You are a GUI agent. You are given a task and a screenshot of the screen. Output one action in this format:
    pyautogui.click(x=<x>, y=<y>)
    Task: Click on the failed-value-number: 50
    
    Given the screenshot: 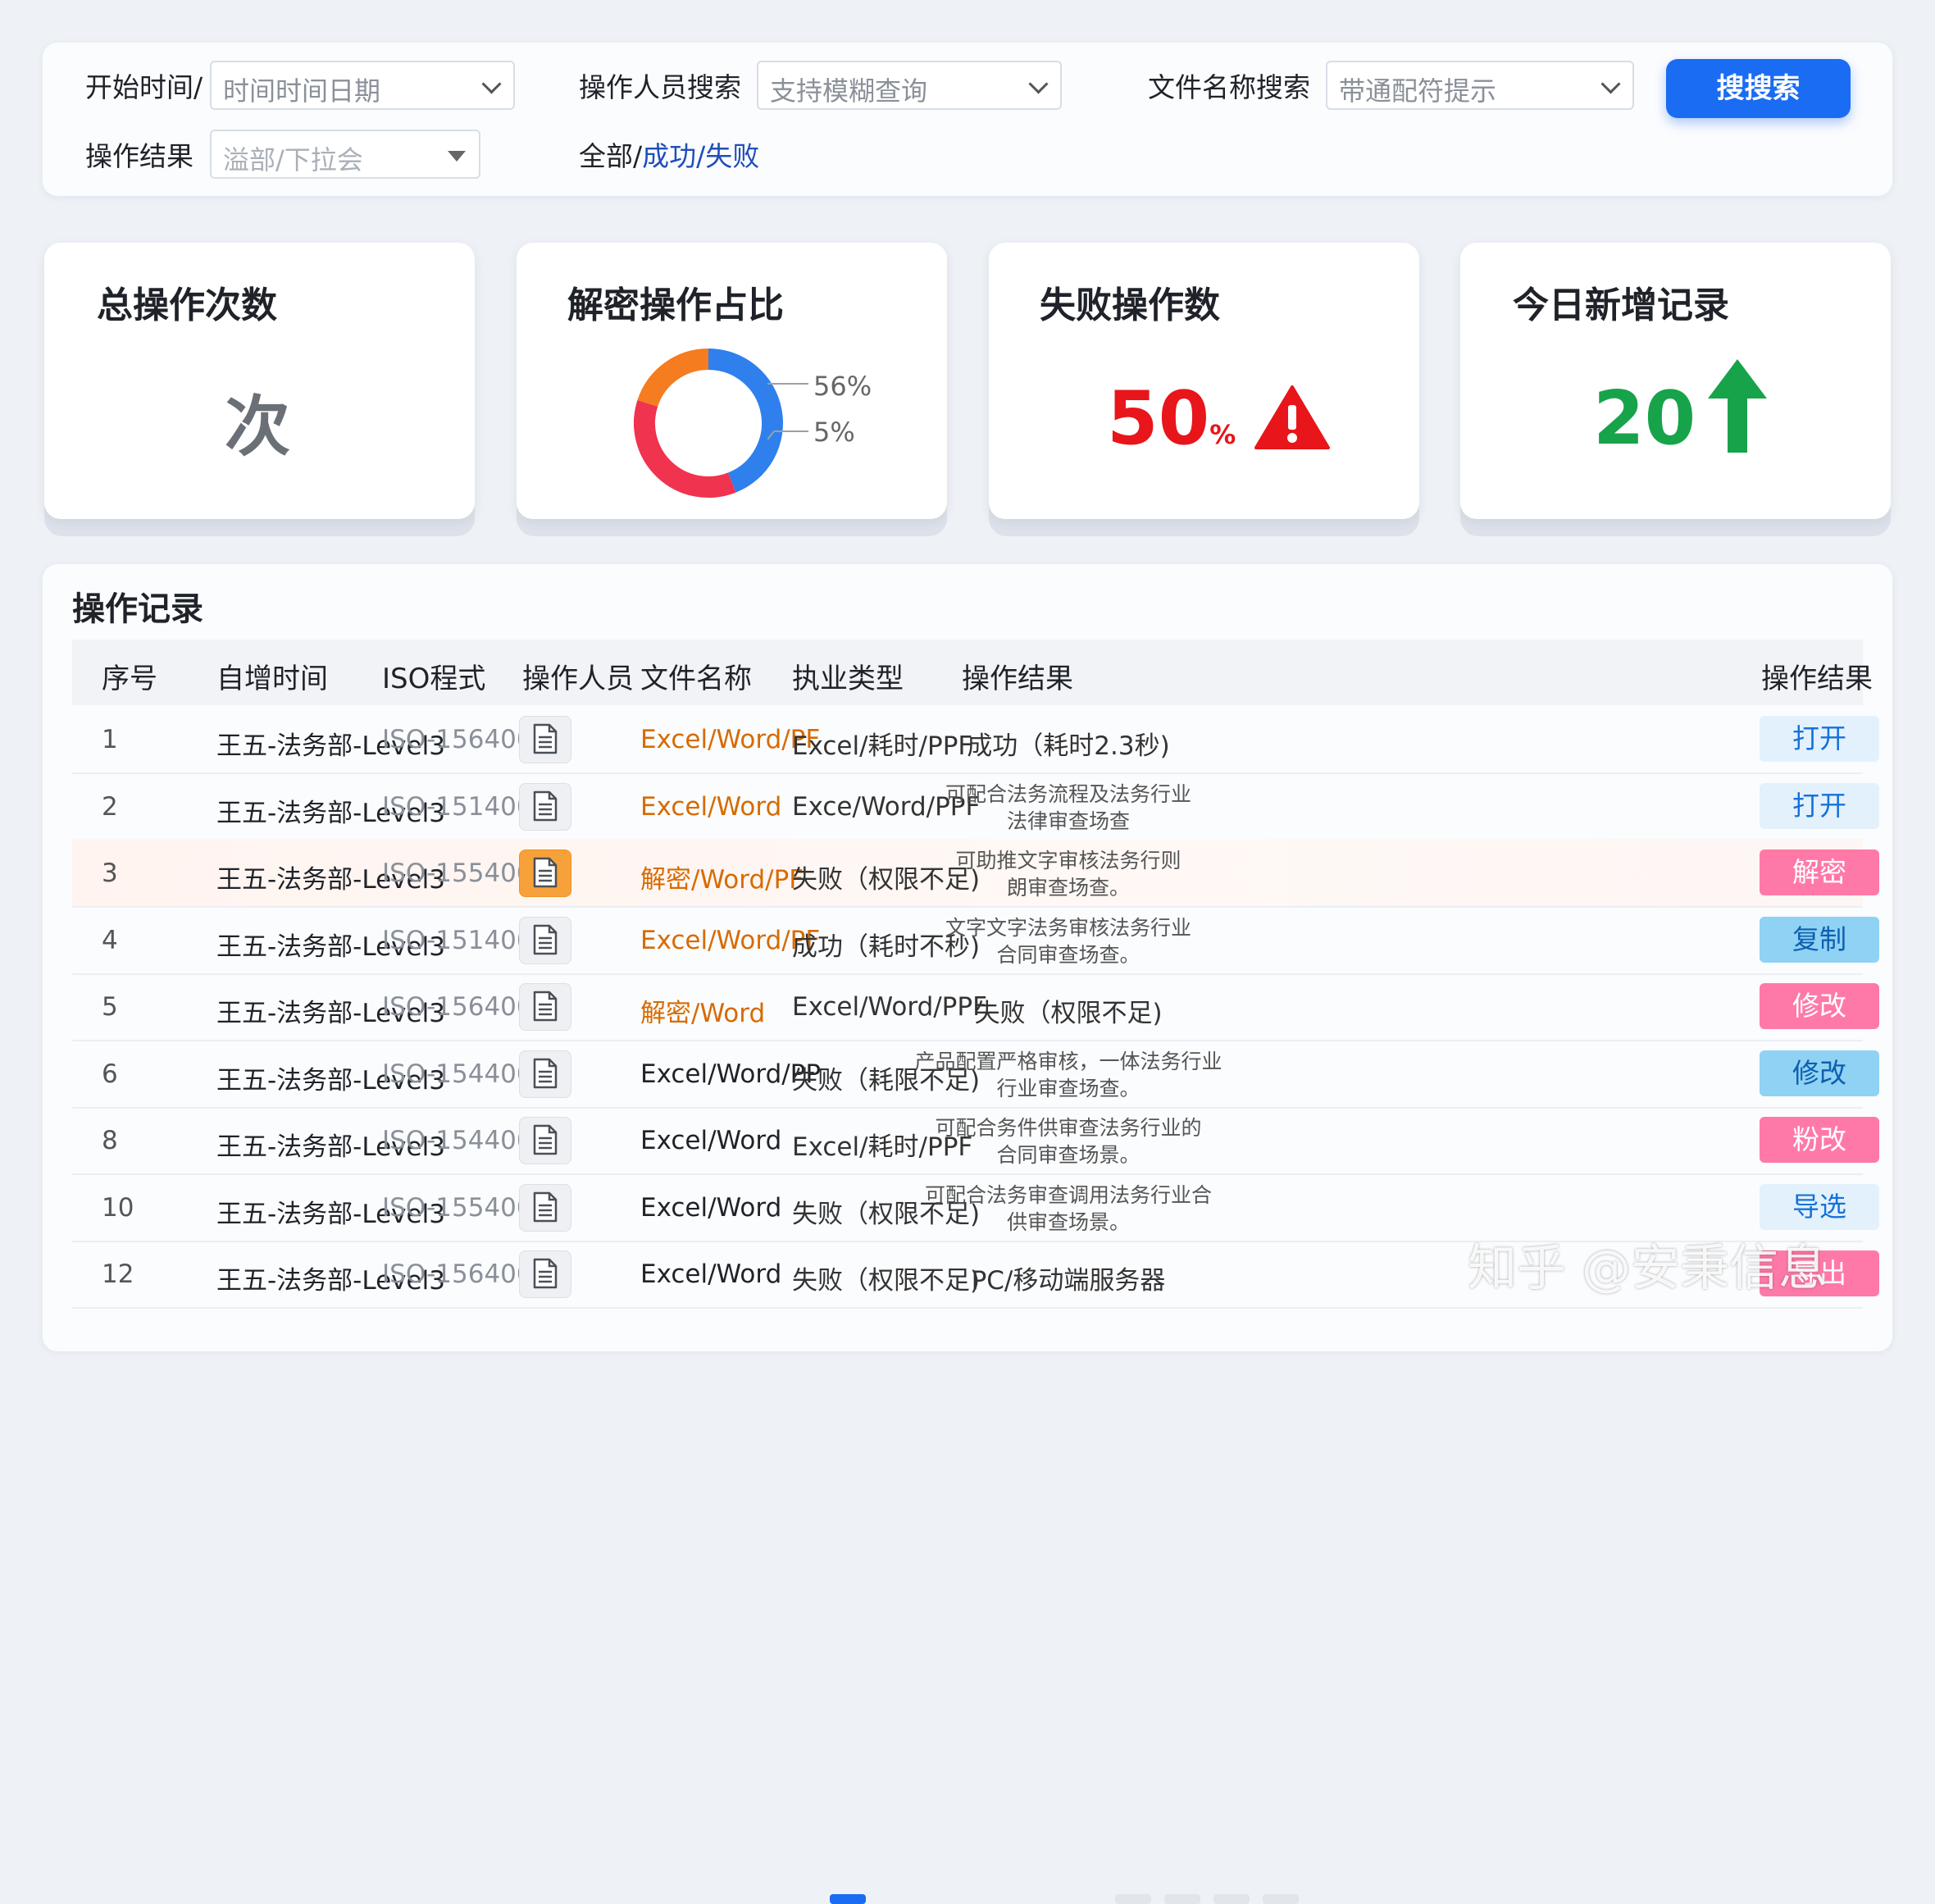 What is the action you would take?
    pyautogui.click(x=1158, y=419)
    